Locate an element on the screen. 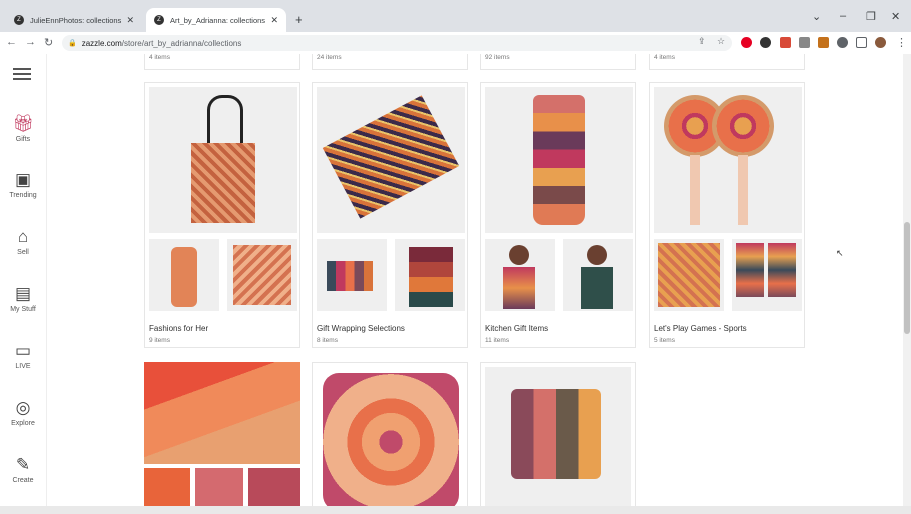  item-count: 8 items is located at coordinates (327, 340).